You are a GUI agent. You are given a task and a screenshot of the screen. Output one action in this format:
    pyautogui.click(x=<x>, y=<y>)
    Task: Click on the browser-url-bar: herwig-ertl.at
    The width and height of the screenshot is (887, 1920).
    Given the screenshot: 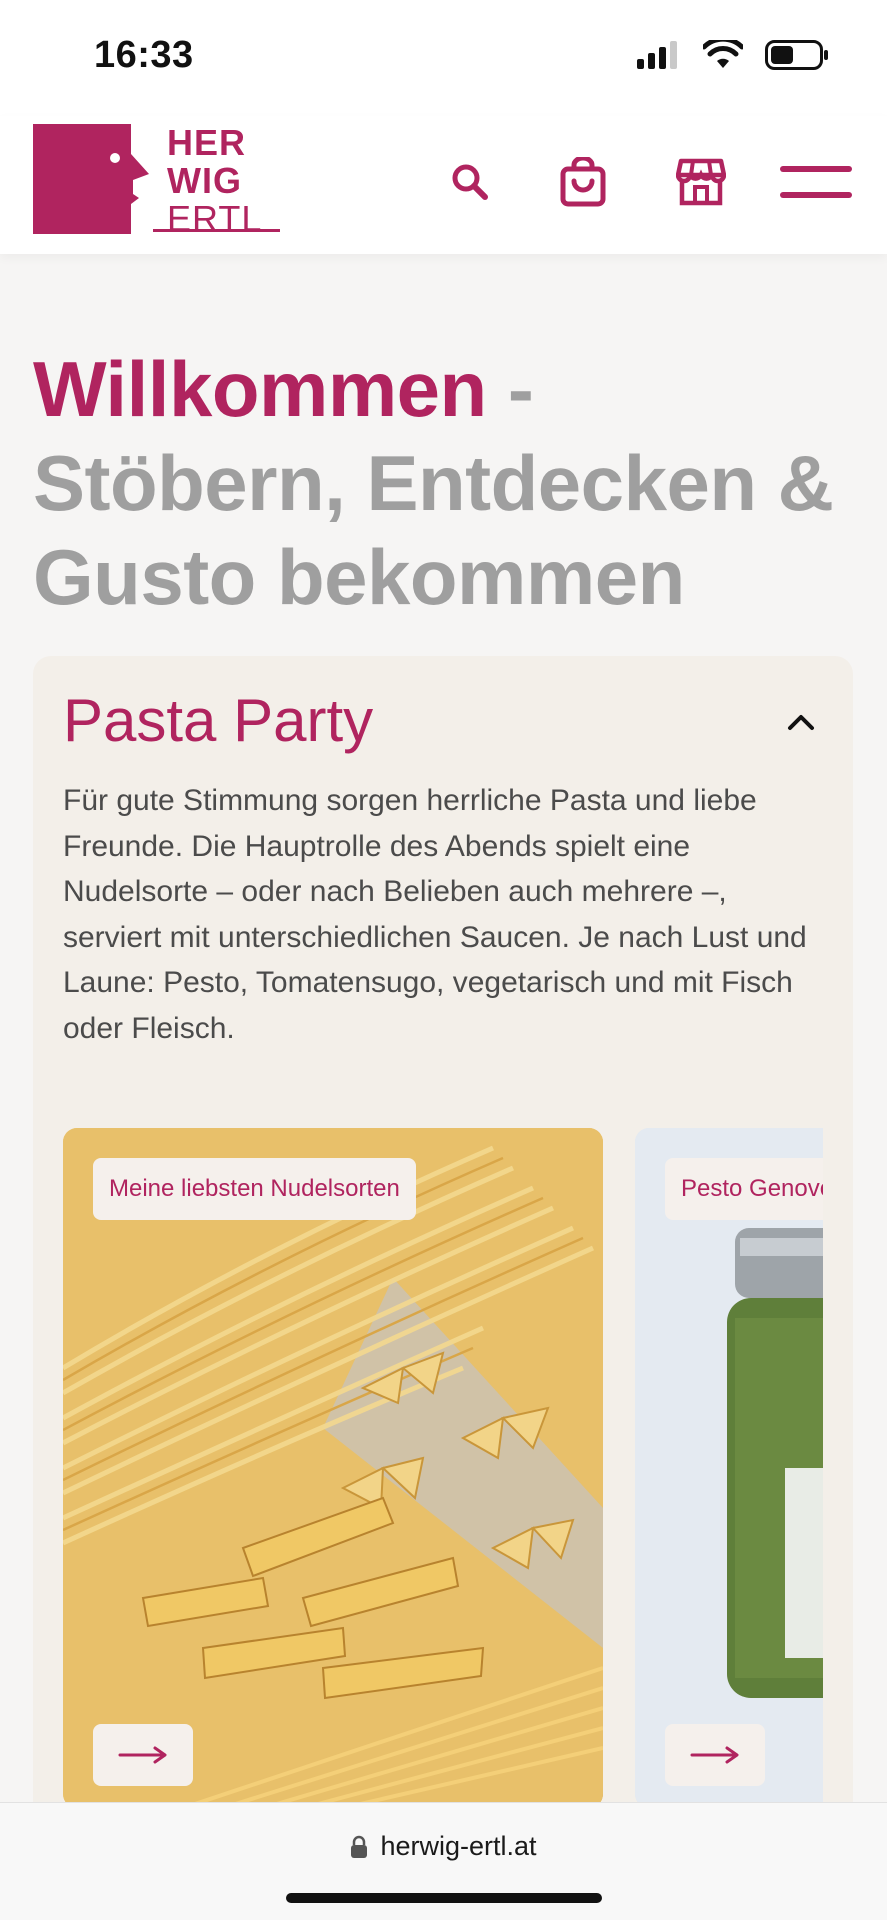 What is the action you would take?
    pyautogui.click(x=443, y=1861)
    